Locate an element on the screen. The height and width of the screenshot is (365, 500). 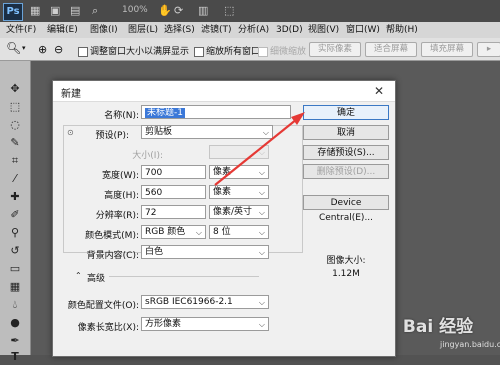
image-size-value: 1.12M is located at coordinates (346, 274).